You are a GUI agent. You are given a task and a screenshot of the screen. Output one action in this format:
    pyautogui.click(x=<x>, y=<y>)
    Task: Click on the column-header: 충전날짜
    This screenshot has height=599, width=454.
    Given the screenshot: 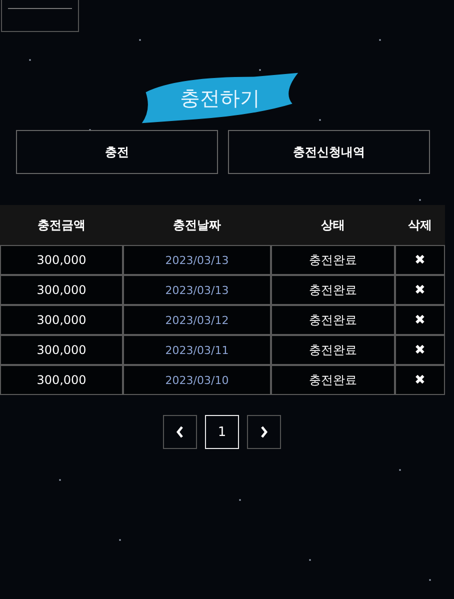 What is the action you would take?
    pyautogui.click(x=197, y=225)
    